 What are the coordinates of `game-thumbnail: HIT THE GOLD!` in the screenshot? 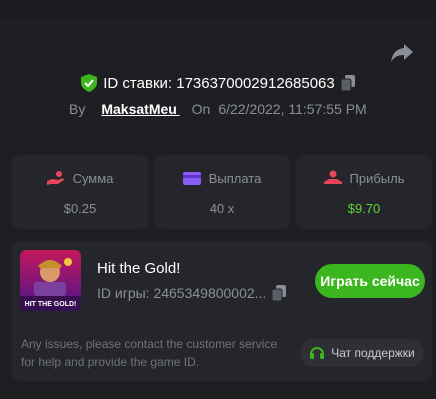 It's located at (50, 280).